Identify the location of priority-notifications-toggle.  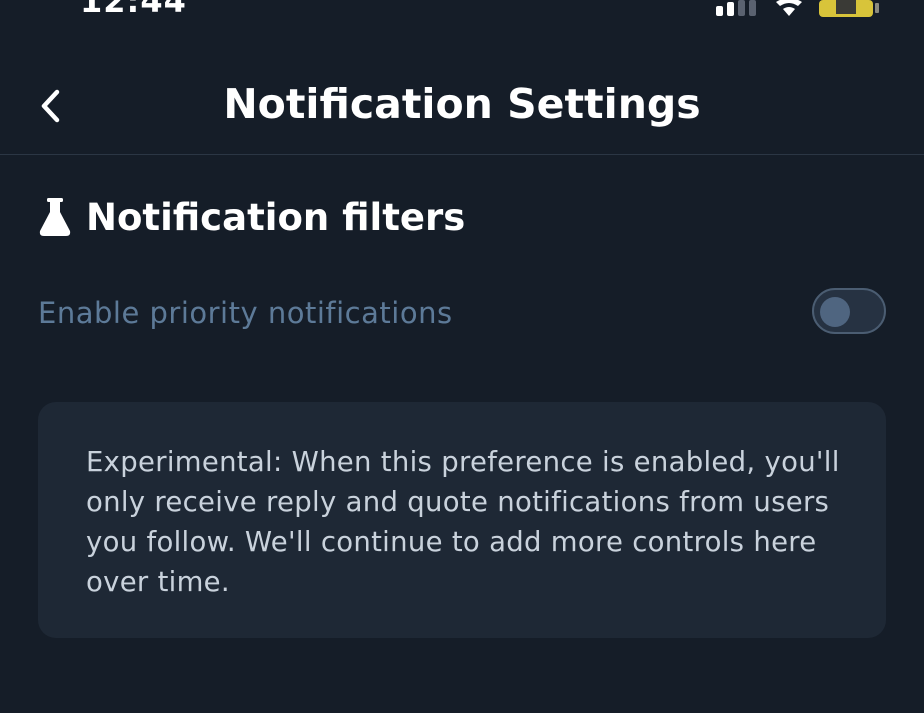
(849, 311).